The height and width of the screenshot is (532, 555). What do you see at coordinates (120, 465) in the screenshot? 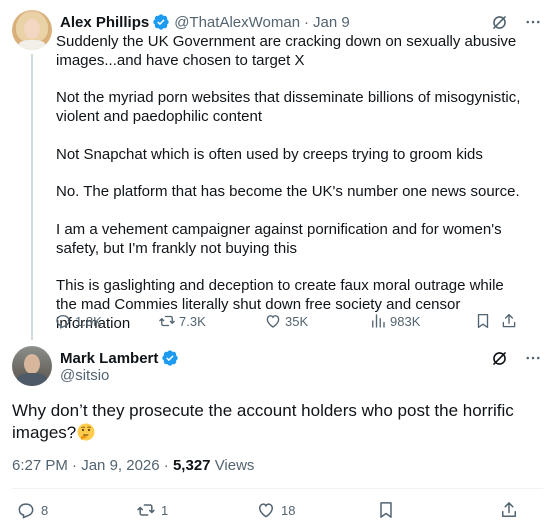
I see `tweet-date: Jan 9, 2026` at bounding box center [120, 465].